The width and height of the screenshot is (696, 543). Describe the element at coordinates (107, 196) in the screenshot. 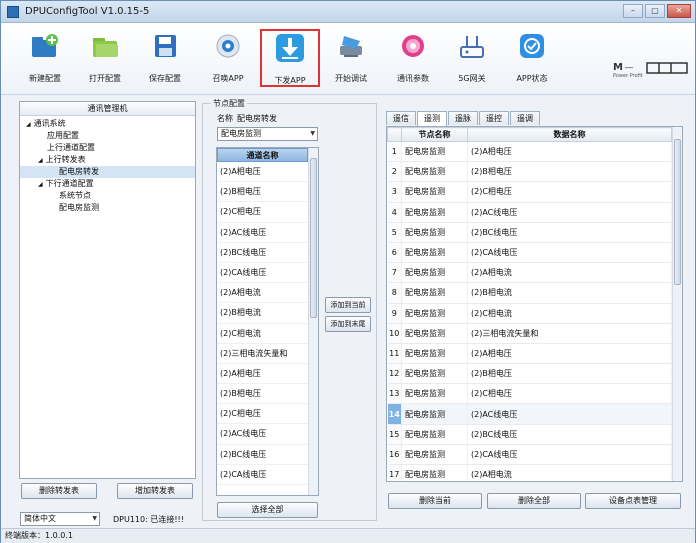

I see `tree-item: 系统节点` at that location.